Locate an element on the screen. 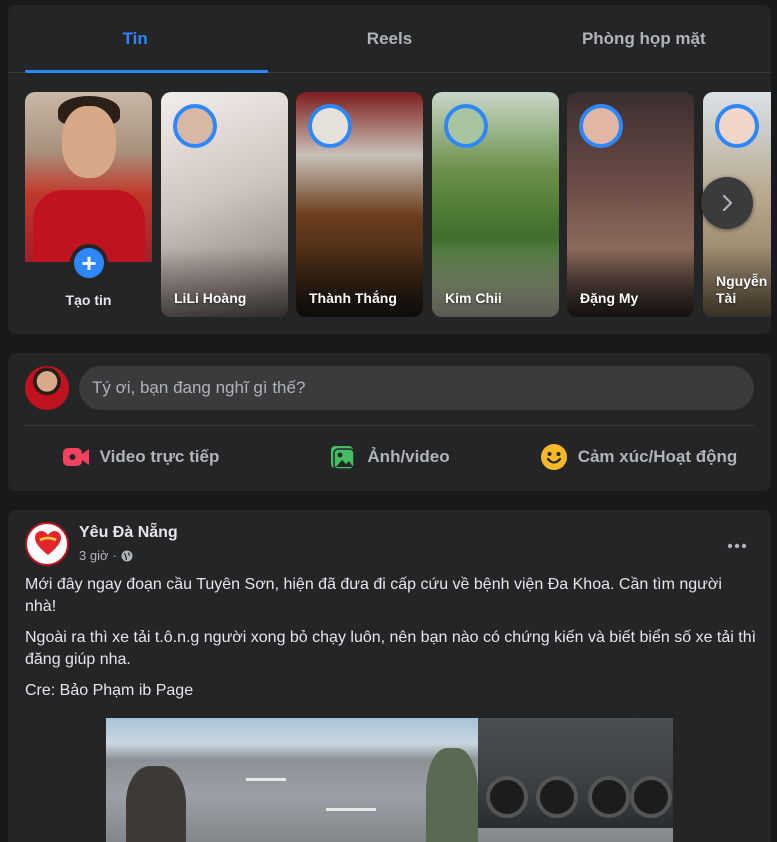 The height and width of the screenshot is (842, 777). more-horizontal-icon is located at coordinates (737, 546).